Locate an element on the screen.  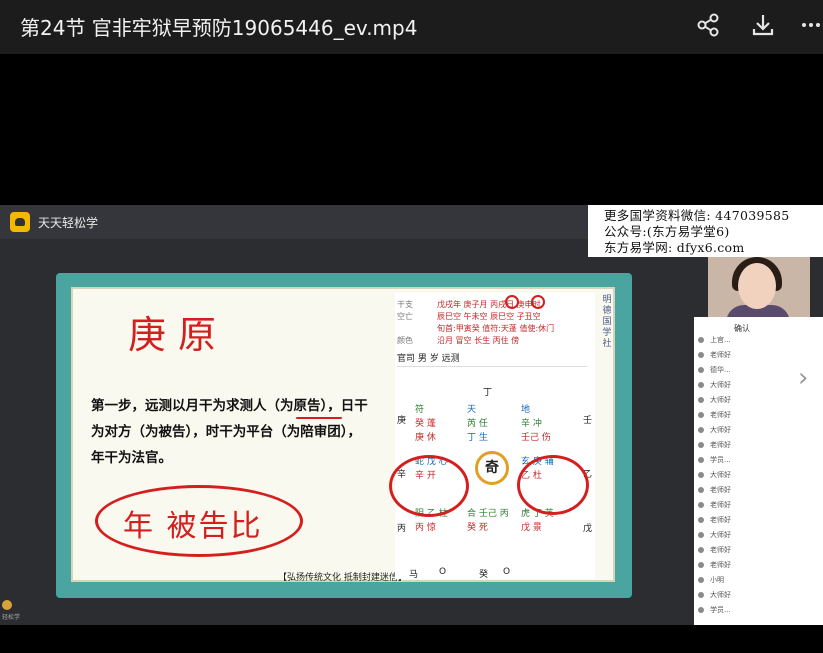
handwritten-note: 年 被告比 is located at coordinates (193, 526).